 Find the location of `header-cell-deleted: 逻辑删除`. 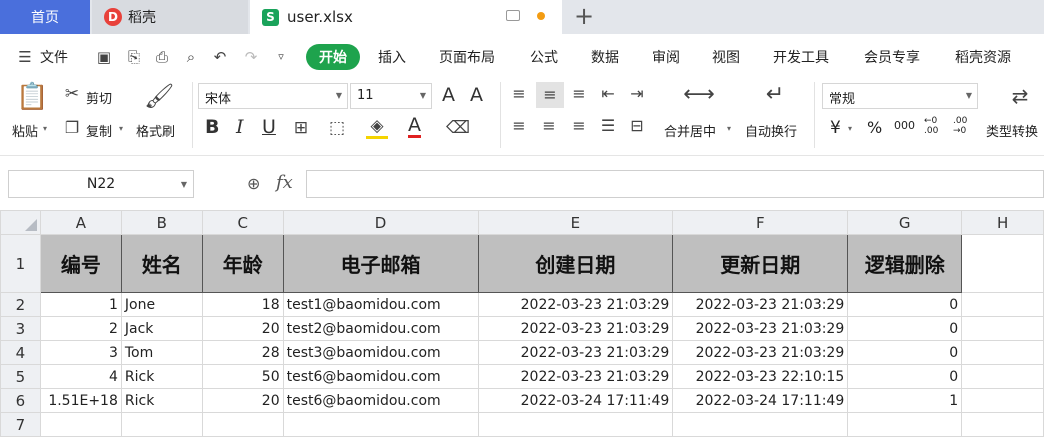

header-cell-deleted: 逻辑删除 is located at coordinates (905, 263).